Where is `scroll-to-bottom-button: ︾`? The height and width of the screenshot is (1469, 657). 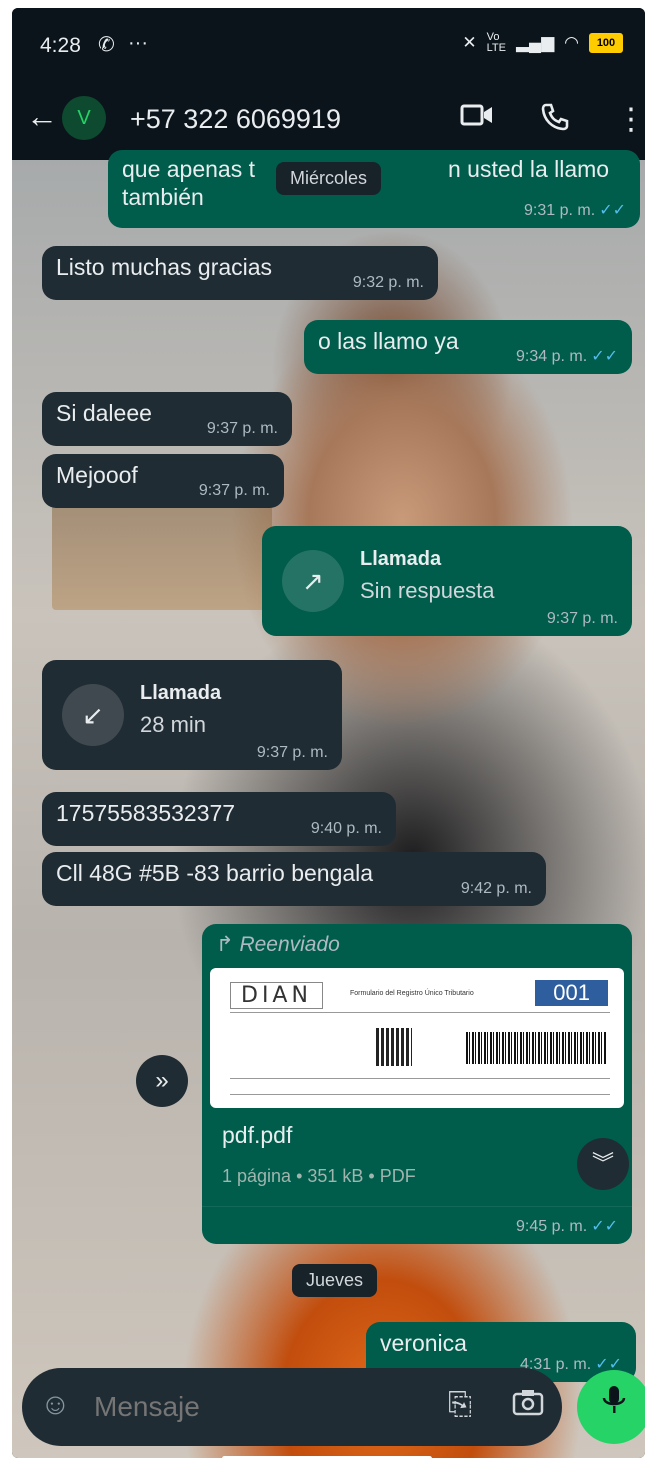
scroll-to-bottom-button: ︾ is located at coordinates (603, 1164).